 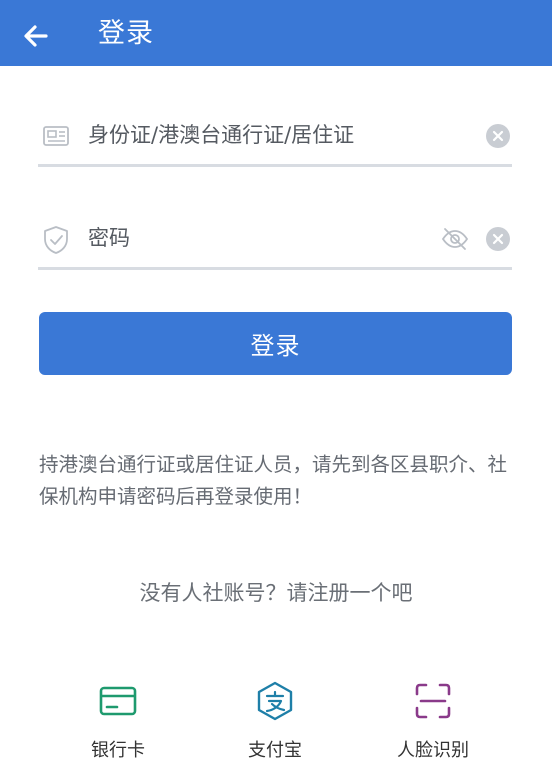 I want to click on password-field, so click(x=275, y=239).